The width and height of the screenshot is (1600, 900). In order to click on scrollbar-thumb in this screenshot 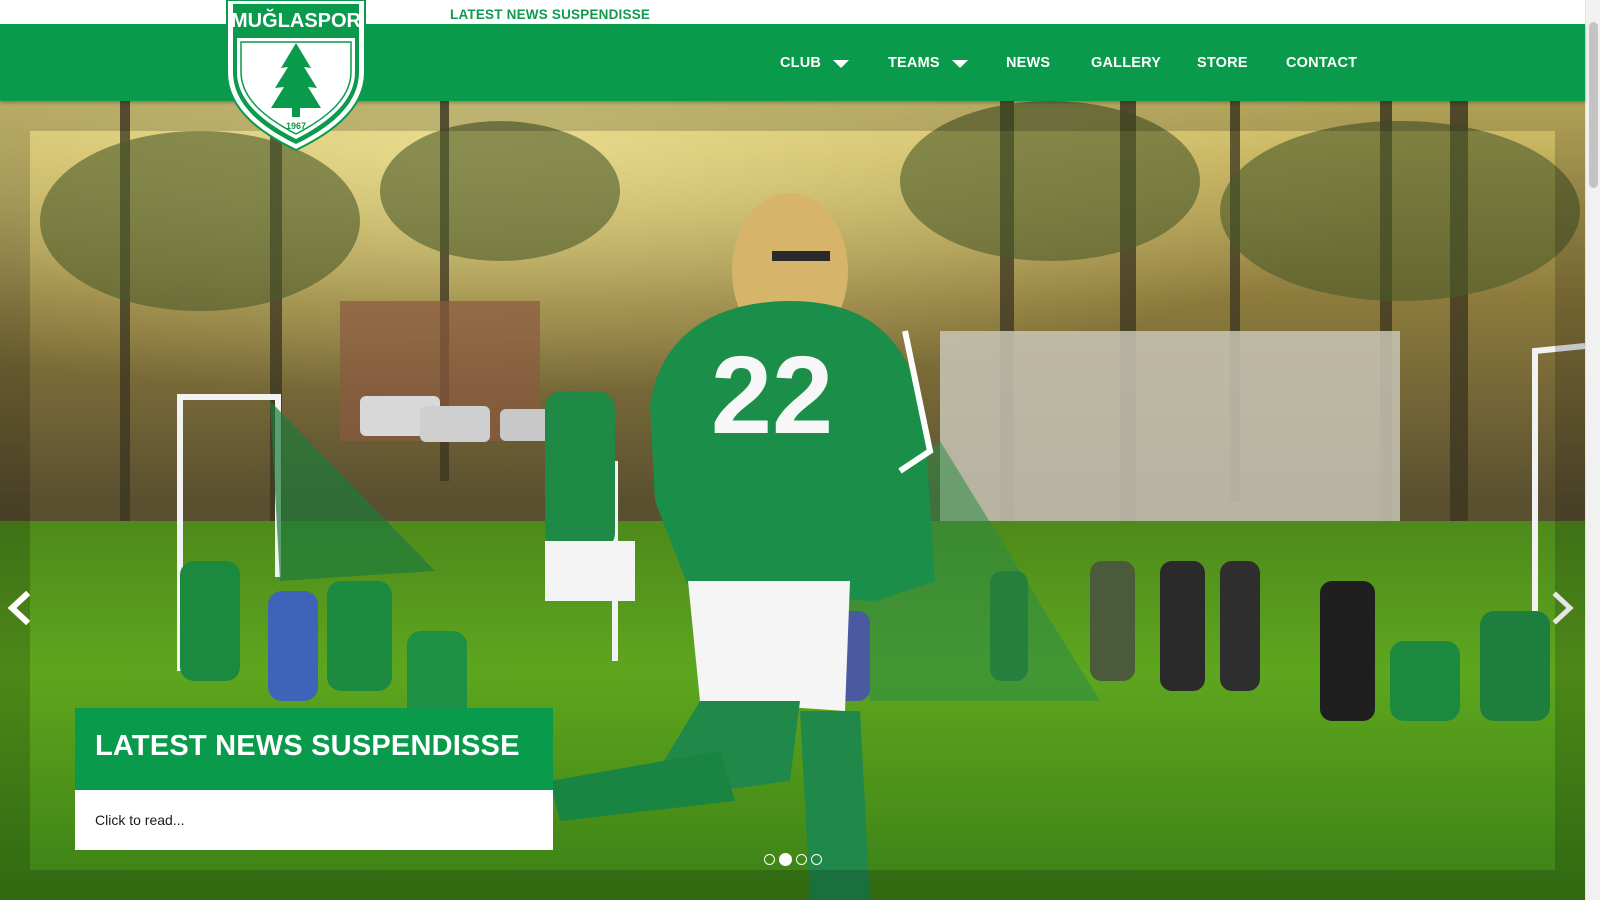, I will do `click(1593, 105)`.